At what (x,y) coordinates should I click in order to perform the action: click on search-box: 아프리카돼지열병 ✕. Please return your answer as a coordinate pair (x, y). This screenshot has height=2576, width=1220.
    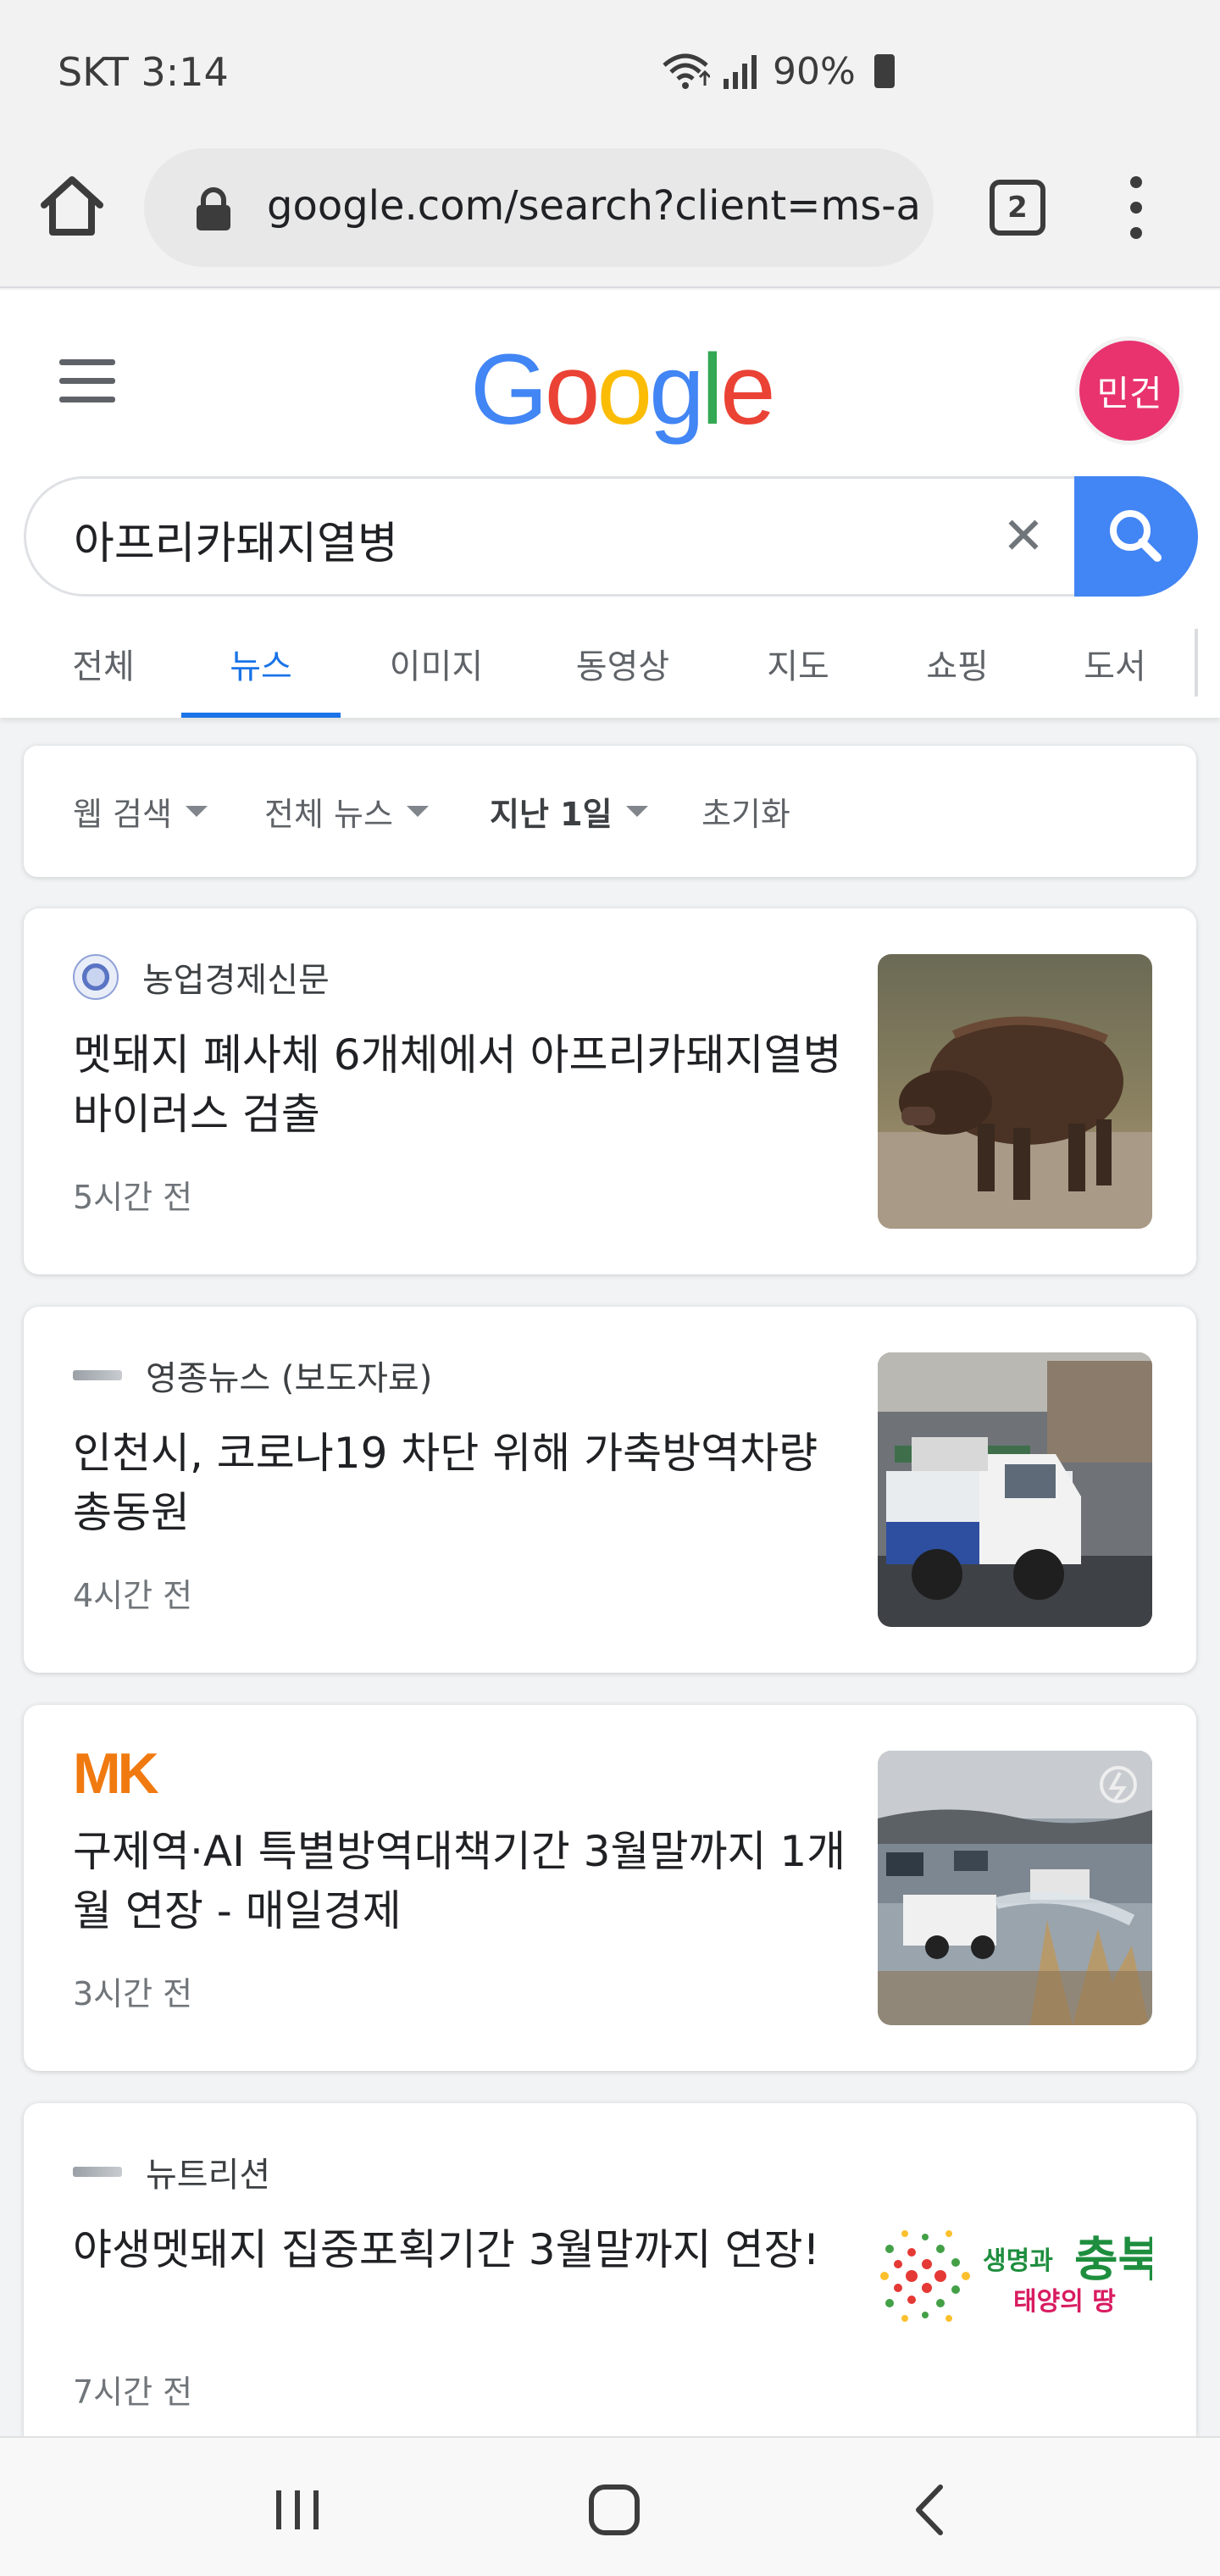
    Looking at the image, I should click on (610, 536).